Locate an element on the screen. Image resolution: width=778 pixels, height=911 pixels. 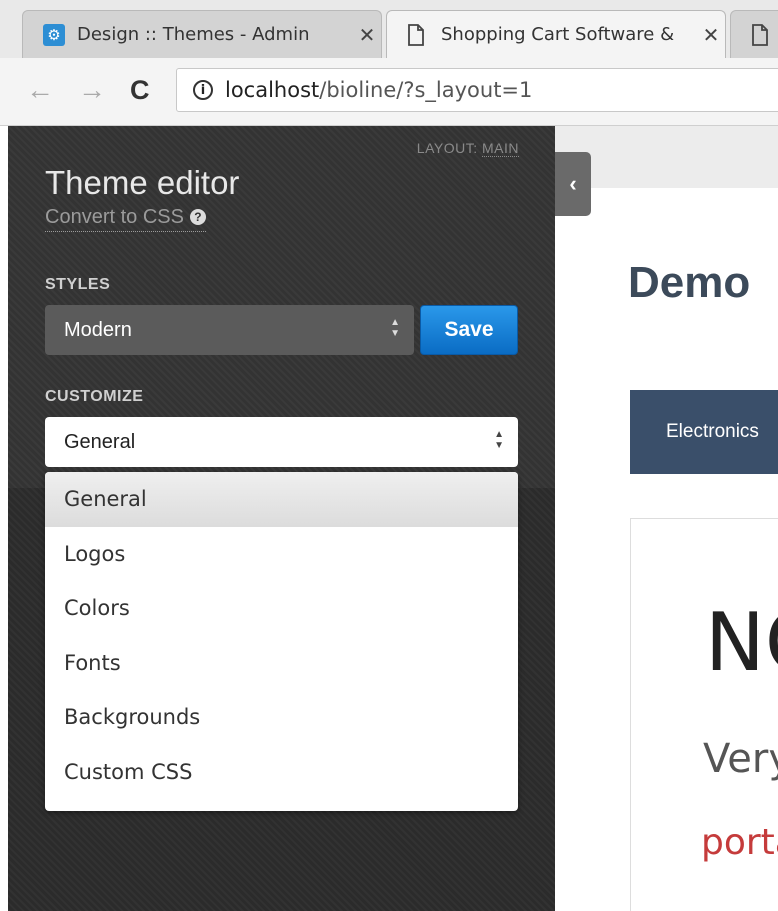
convert-to-css-link: Convert to CSS? is located at coordinates (125, 219).